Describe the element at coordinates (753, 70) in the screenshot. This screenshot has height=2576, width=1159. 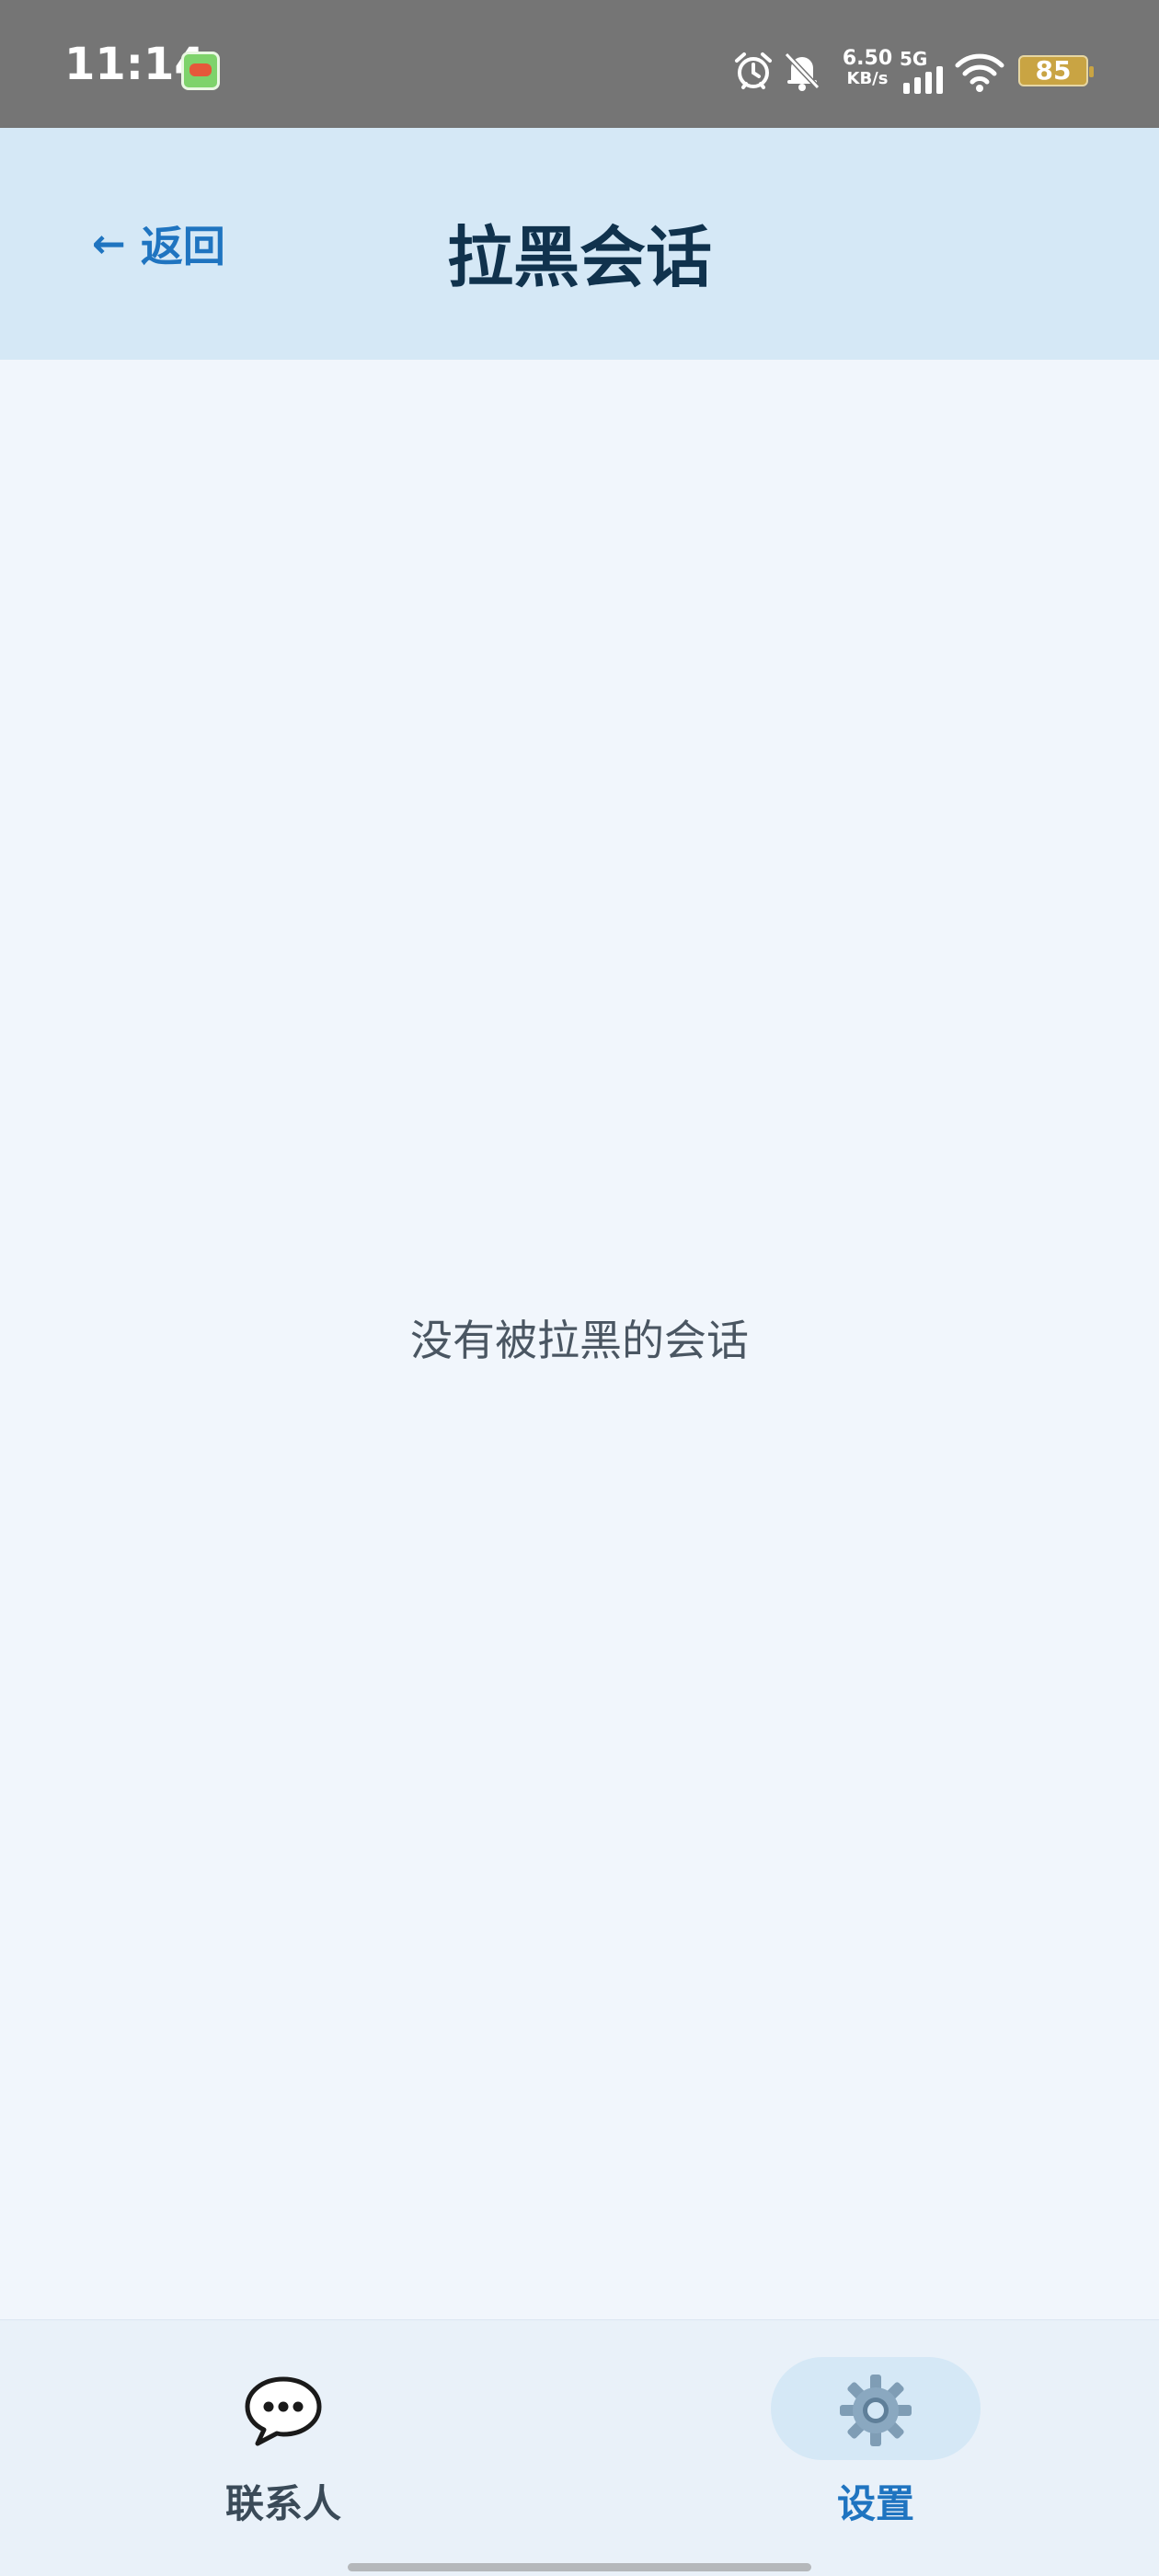
I see `alarm-icon` at that location.